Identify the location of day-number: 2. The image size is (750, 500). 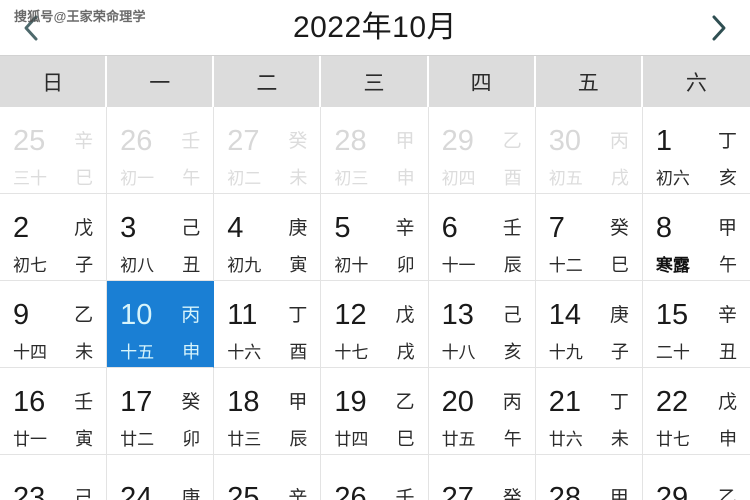
(21, 228).